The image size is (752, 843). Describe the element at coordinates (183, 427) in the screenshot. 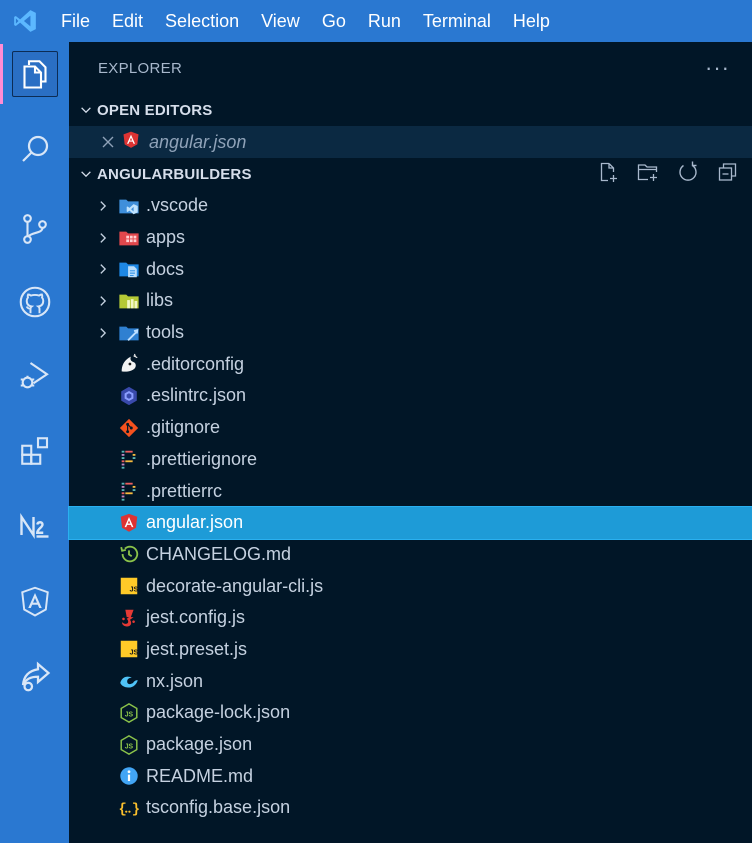

I see `file-label: .gitignore` at that location.